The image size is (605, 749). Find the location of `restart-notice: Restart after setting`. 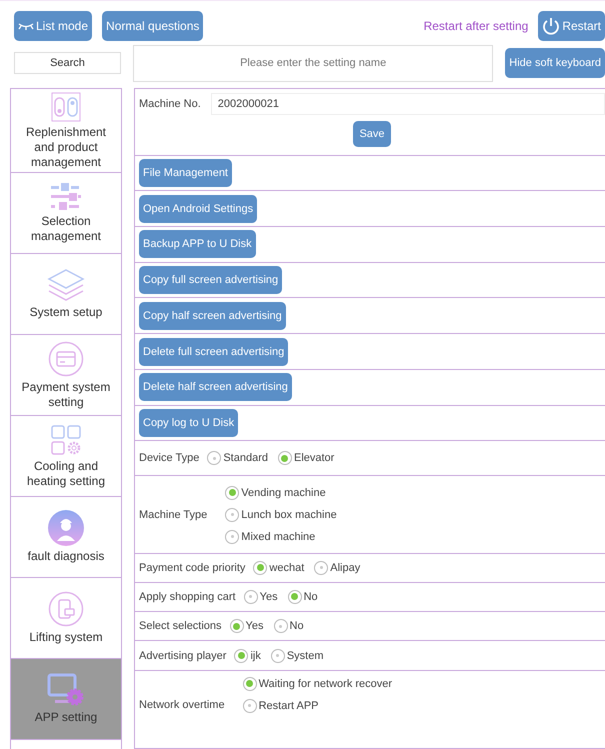

restart-notice: Restart after setting is located at coordinates (476, 26).